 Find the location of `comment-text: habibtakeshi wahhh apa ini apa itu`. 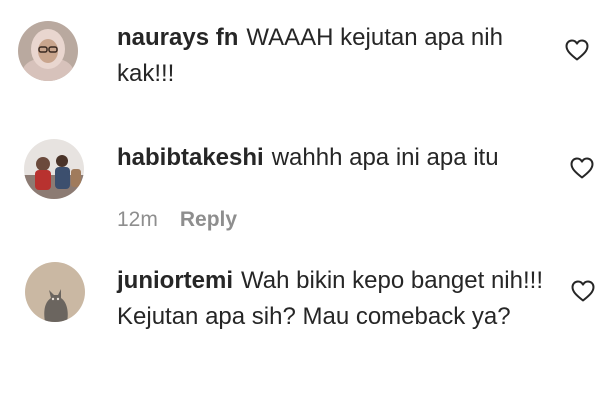

comment-text: habibtakeshi wahhh apa ini apa itu is located at coordinates (332, 158).